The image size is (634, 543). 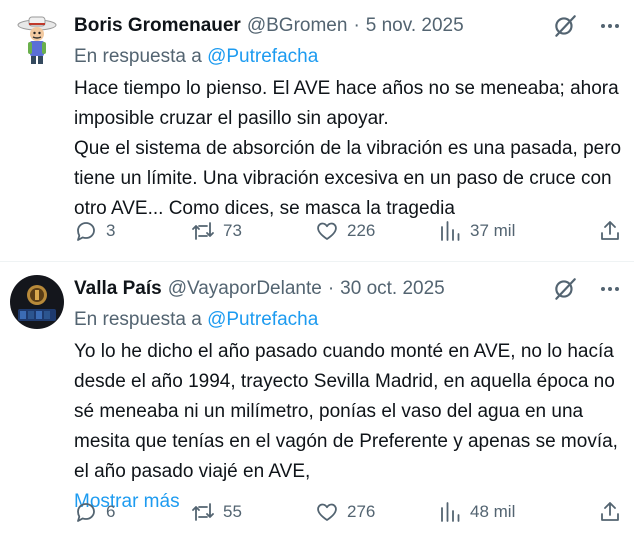 I want to click on retweet-count: 73, so click(x=232, y=230).